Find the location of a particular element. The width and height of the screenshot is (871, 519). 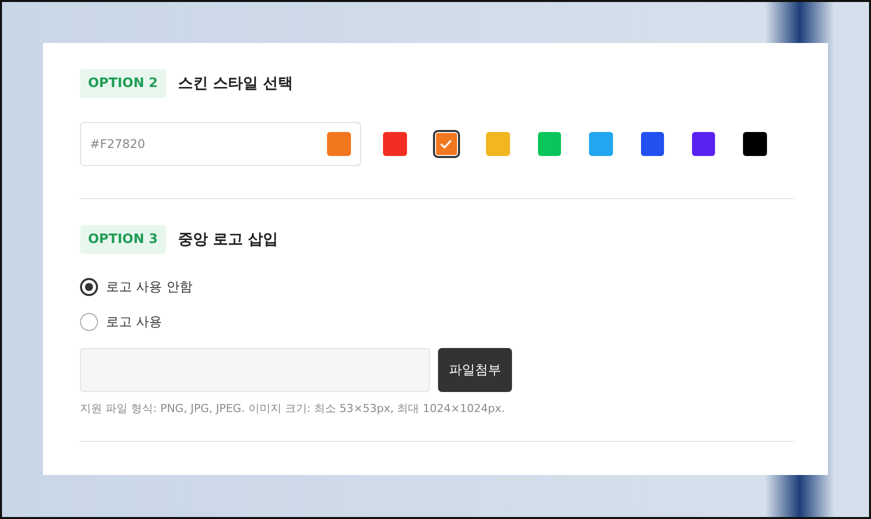

color-code-field: #F27820 is located at coordinates (221, 144).